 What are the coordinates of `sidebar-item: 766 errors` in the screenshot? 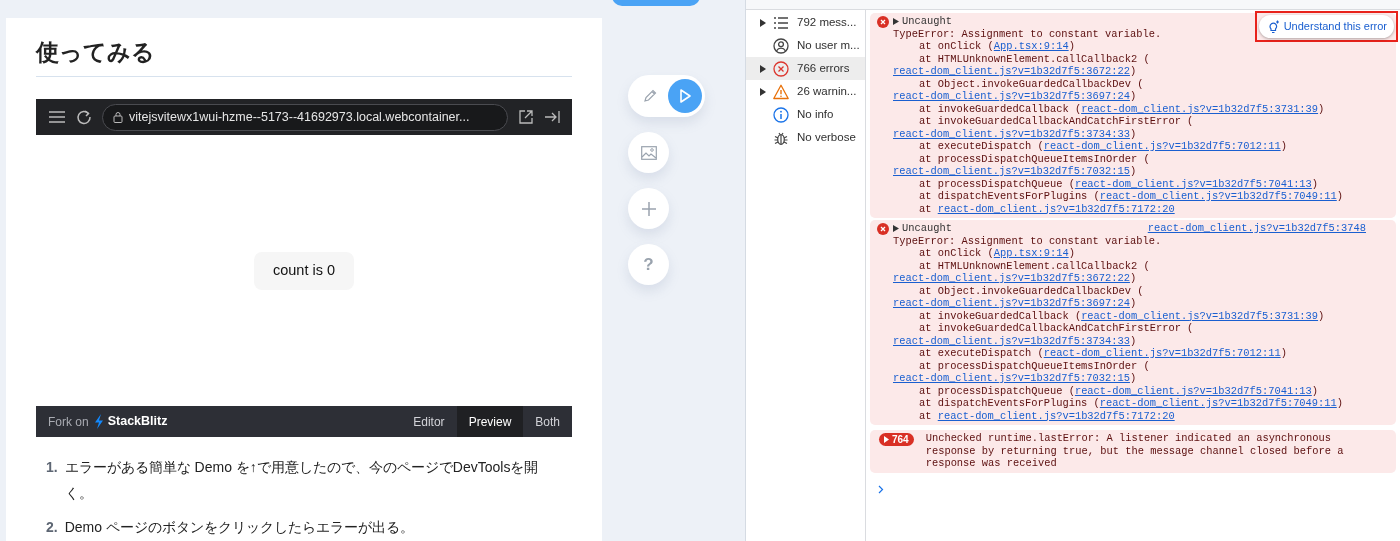 It's located at (805, 68).